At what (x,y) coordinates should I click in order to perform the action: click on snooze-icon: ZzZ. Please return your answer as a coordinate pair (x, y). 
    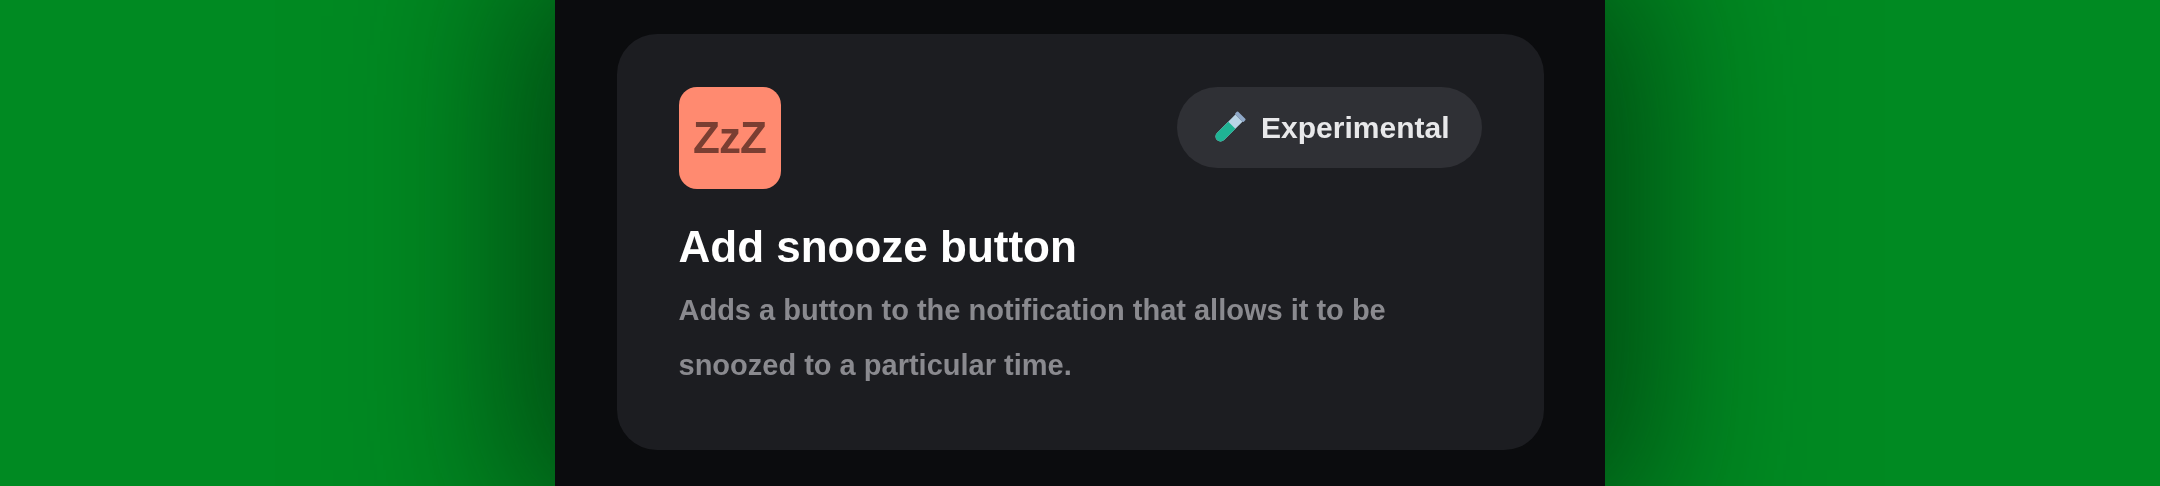
    Looking at the image, I should click on (729, 138).